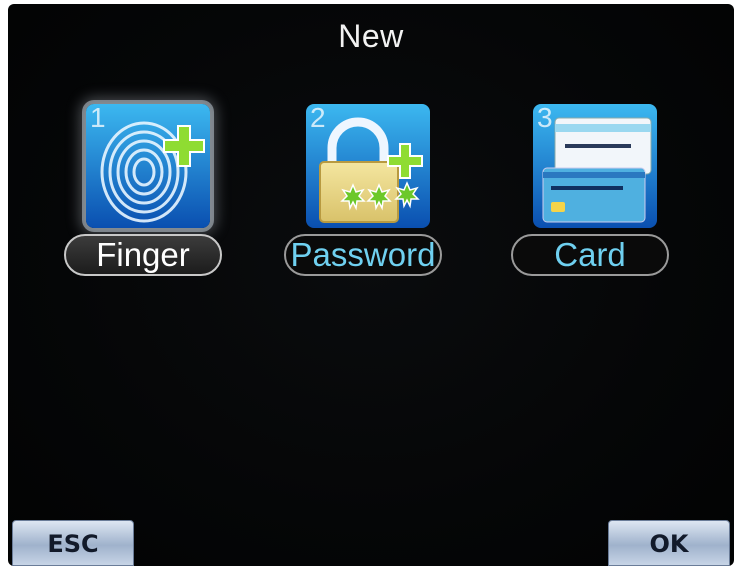 The height and width of the screenshot is (568, 738). What do you see at coordinates (368, 166) in the screenshot?
I see `padlock-password-icon: 2` at bounding box center [368, 166].